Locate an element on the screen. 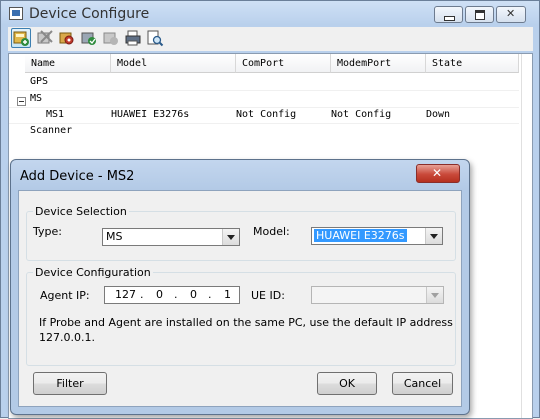 Image resolution: width=540 pixels, height=419 pixels. ip-octet-3: 0 is located at coordinates (193, 295).